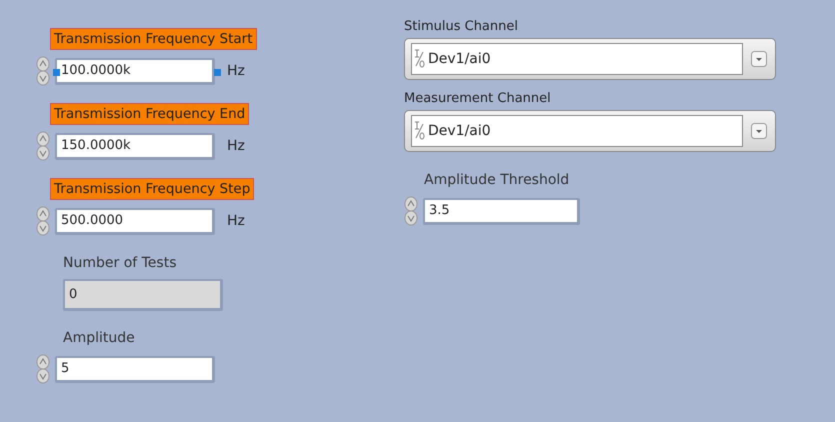  What do you see at coordinates (134, 71) in the screenshot?
I see `numeric-field: 100.0000k` at bounding box center [134, 71].